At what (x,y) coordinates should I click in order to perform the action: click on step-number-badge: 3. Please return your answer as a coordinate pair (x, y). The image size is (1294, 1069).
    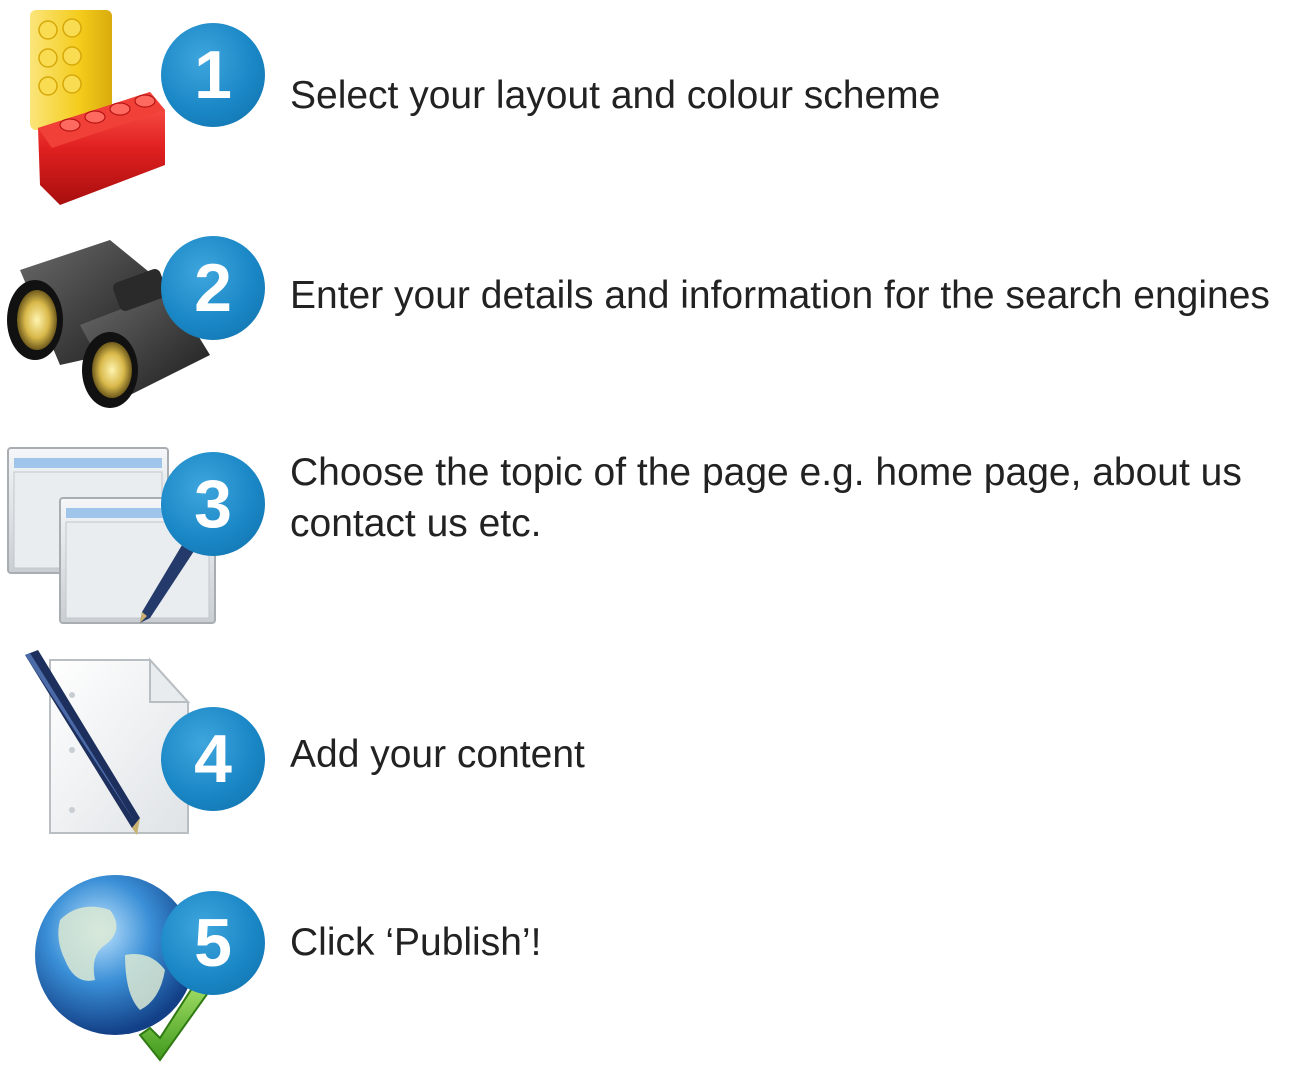
    Looking at the image, I should click on (213, 504).